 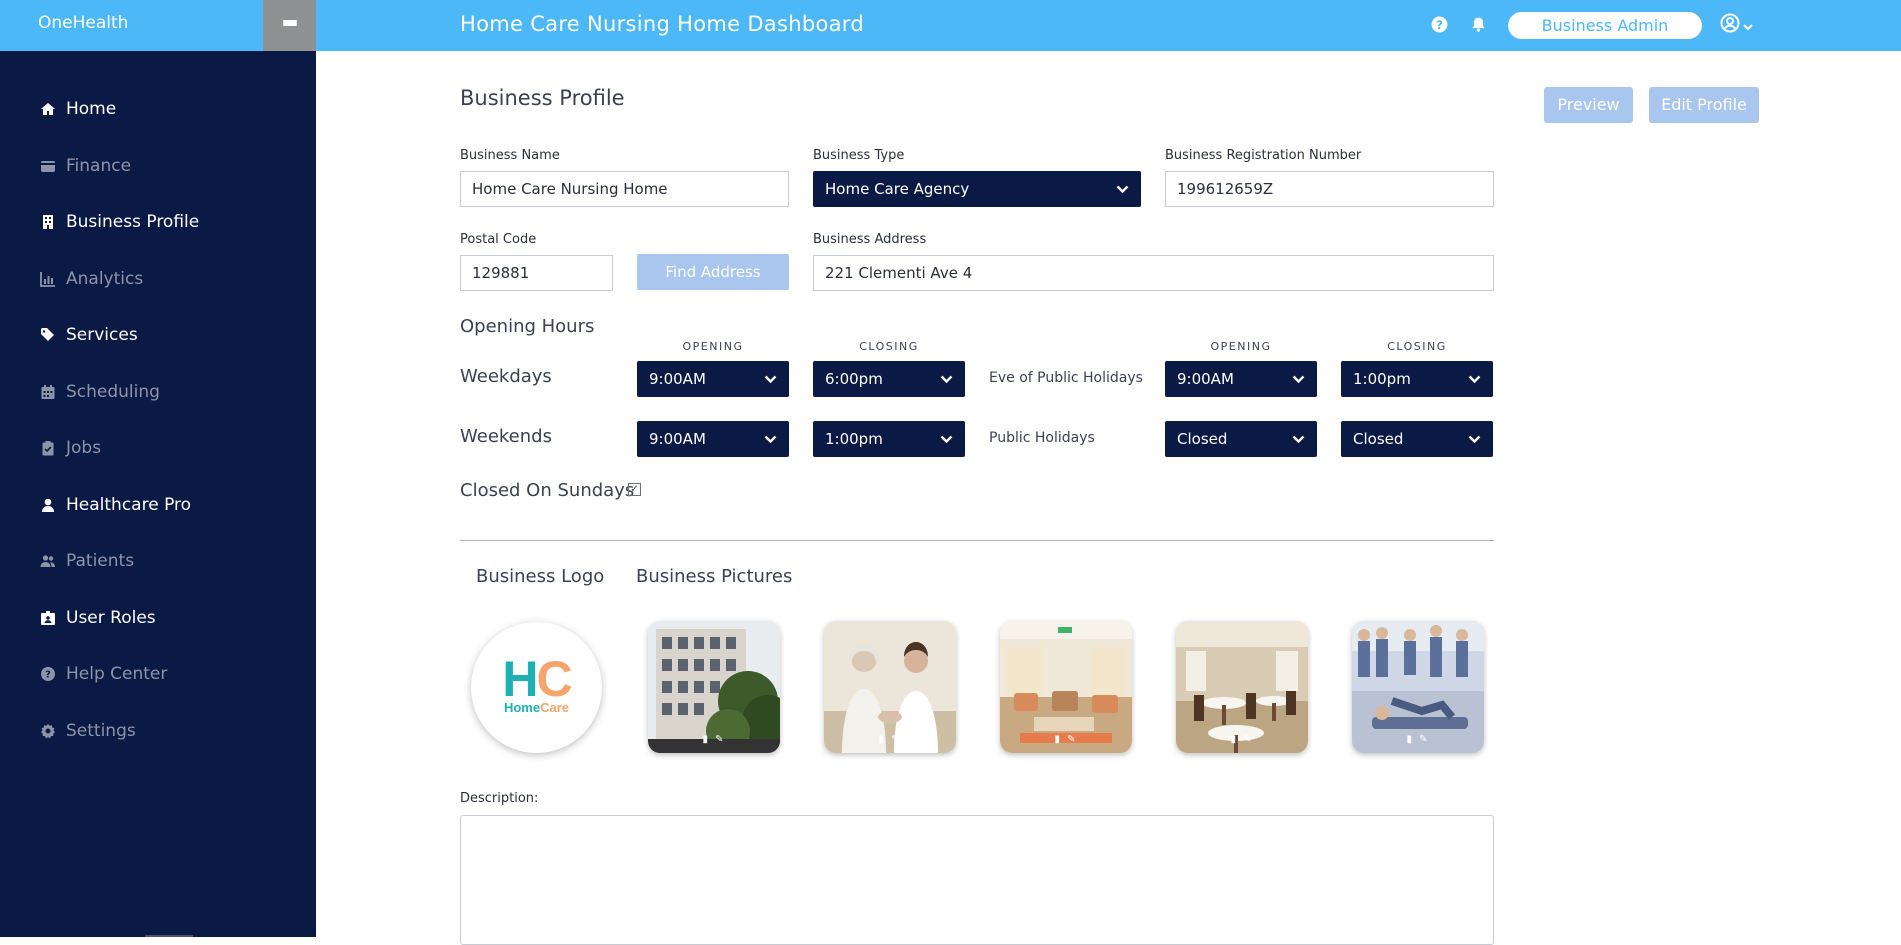 I want to click on business-type-select: Home Care Agency, so click(x=977, y=189).